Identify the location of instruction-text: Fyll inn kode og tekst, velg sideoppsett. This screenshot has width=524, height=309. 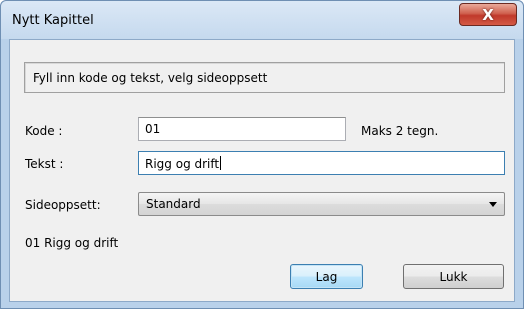
(150, 78).